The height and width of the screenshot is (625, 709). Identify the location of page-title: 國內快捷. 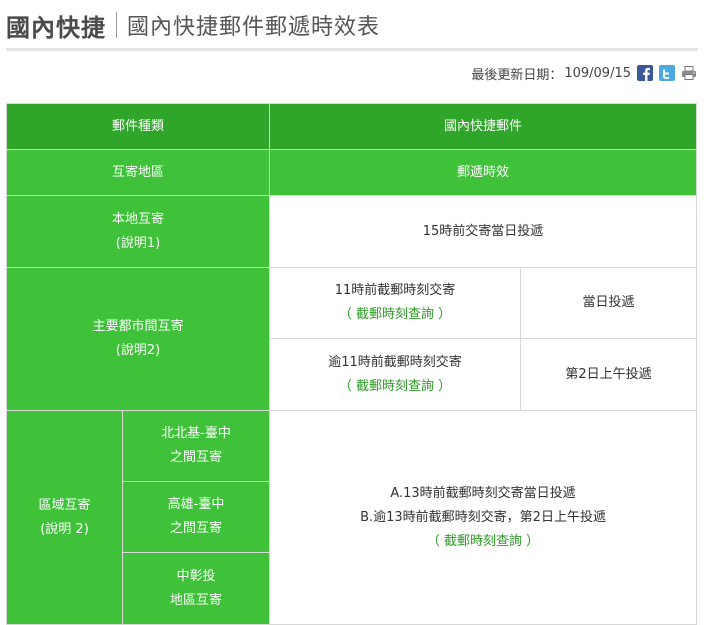
(56, 27).